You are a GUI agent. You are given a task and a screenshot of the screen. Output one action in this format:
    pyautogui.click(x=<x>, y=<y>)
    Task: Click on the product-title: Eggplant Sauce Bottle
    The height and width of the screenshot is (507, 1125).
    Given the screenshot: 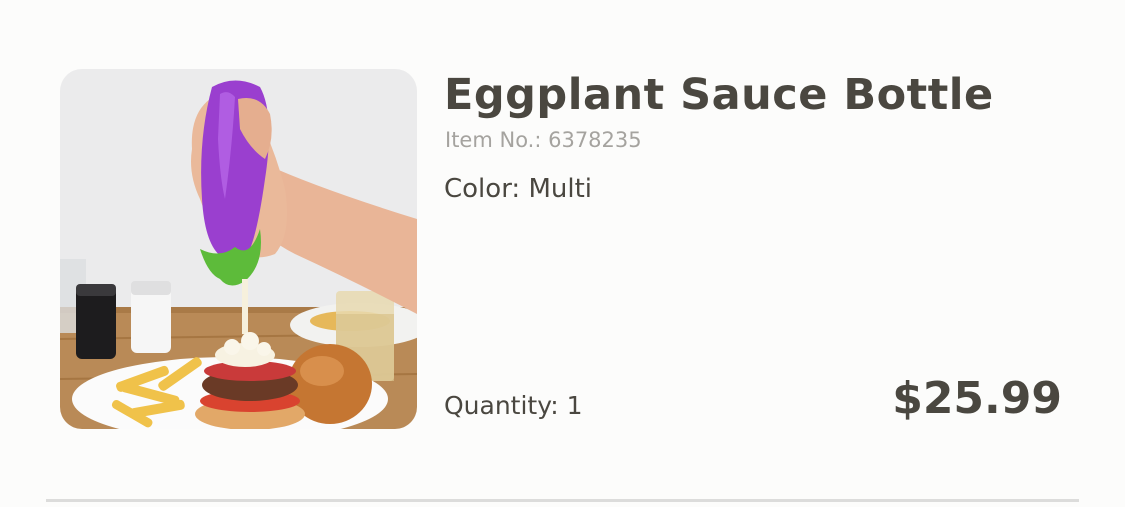 What is the action you would take?
    pyautogui.click(x=719, y=95)
    